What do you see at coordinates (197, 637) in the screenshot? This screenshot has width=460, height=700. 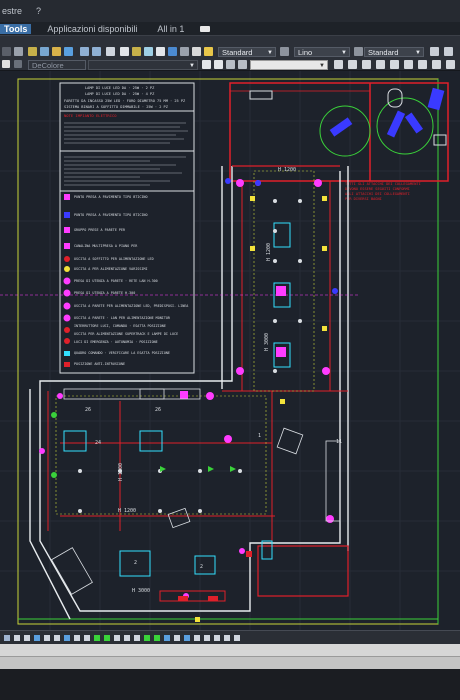 I see `settings-icon` at bounding box center [197, 637].